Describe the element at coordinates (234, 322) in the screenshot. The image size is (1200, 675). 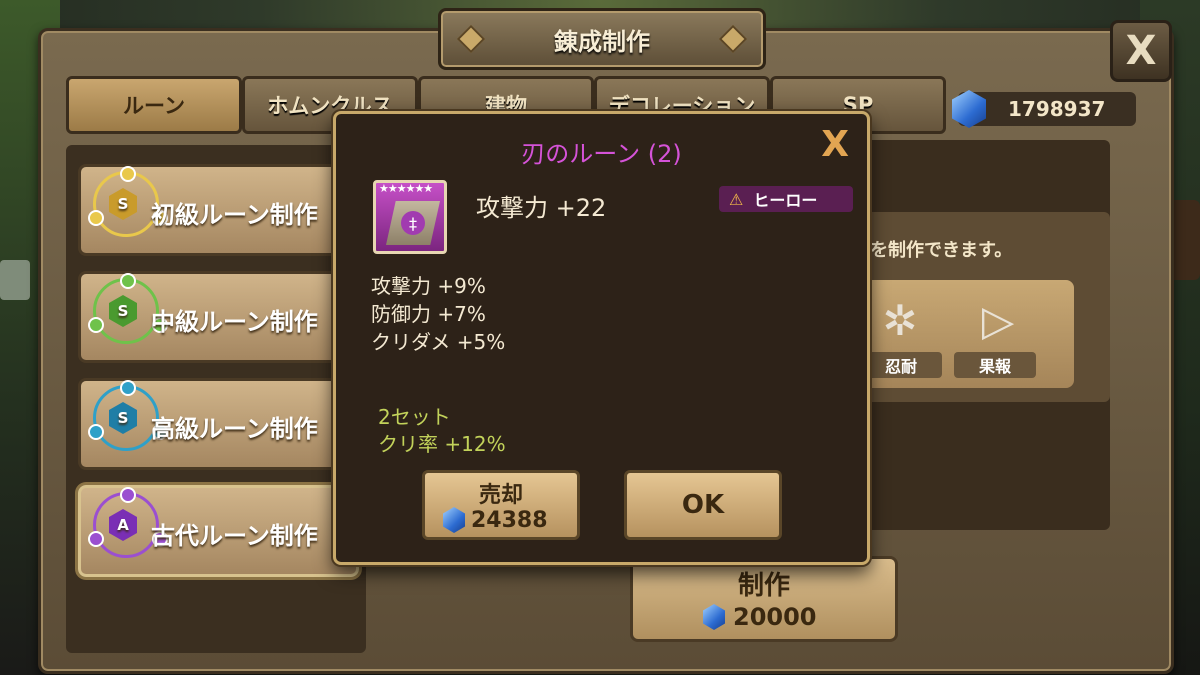
I see `rune-menu-label: 中級ルーン制作` at that location.